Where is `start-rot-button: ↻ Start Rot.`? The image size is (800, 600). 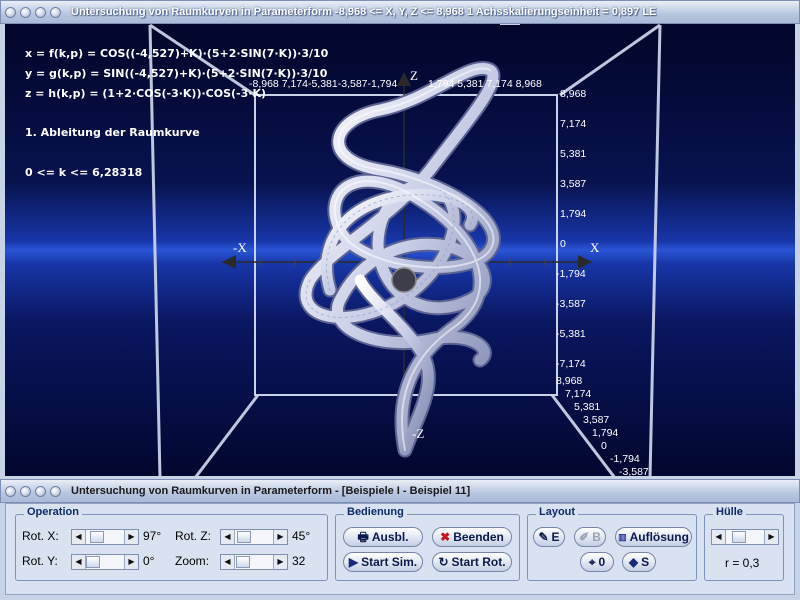
start-rot-button: ↻ Start Rot. is located at coordinates (472, 562).